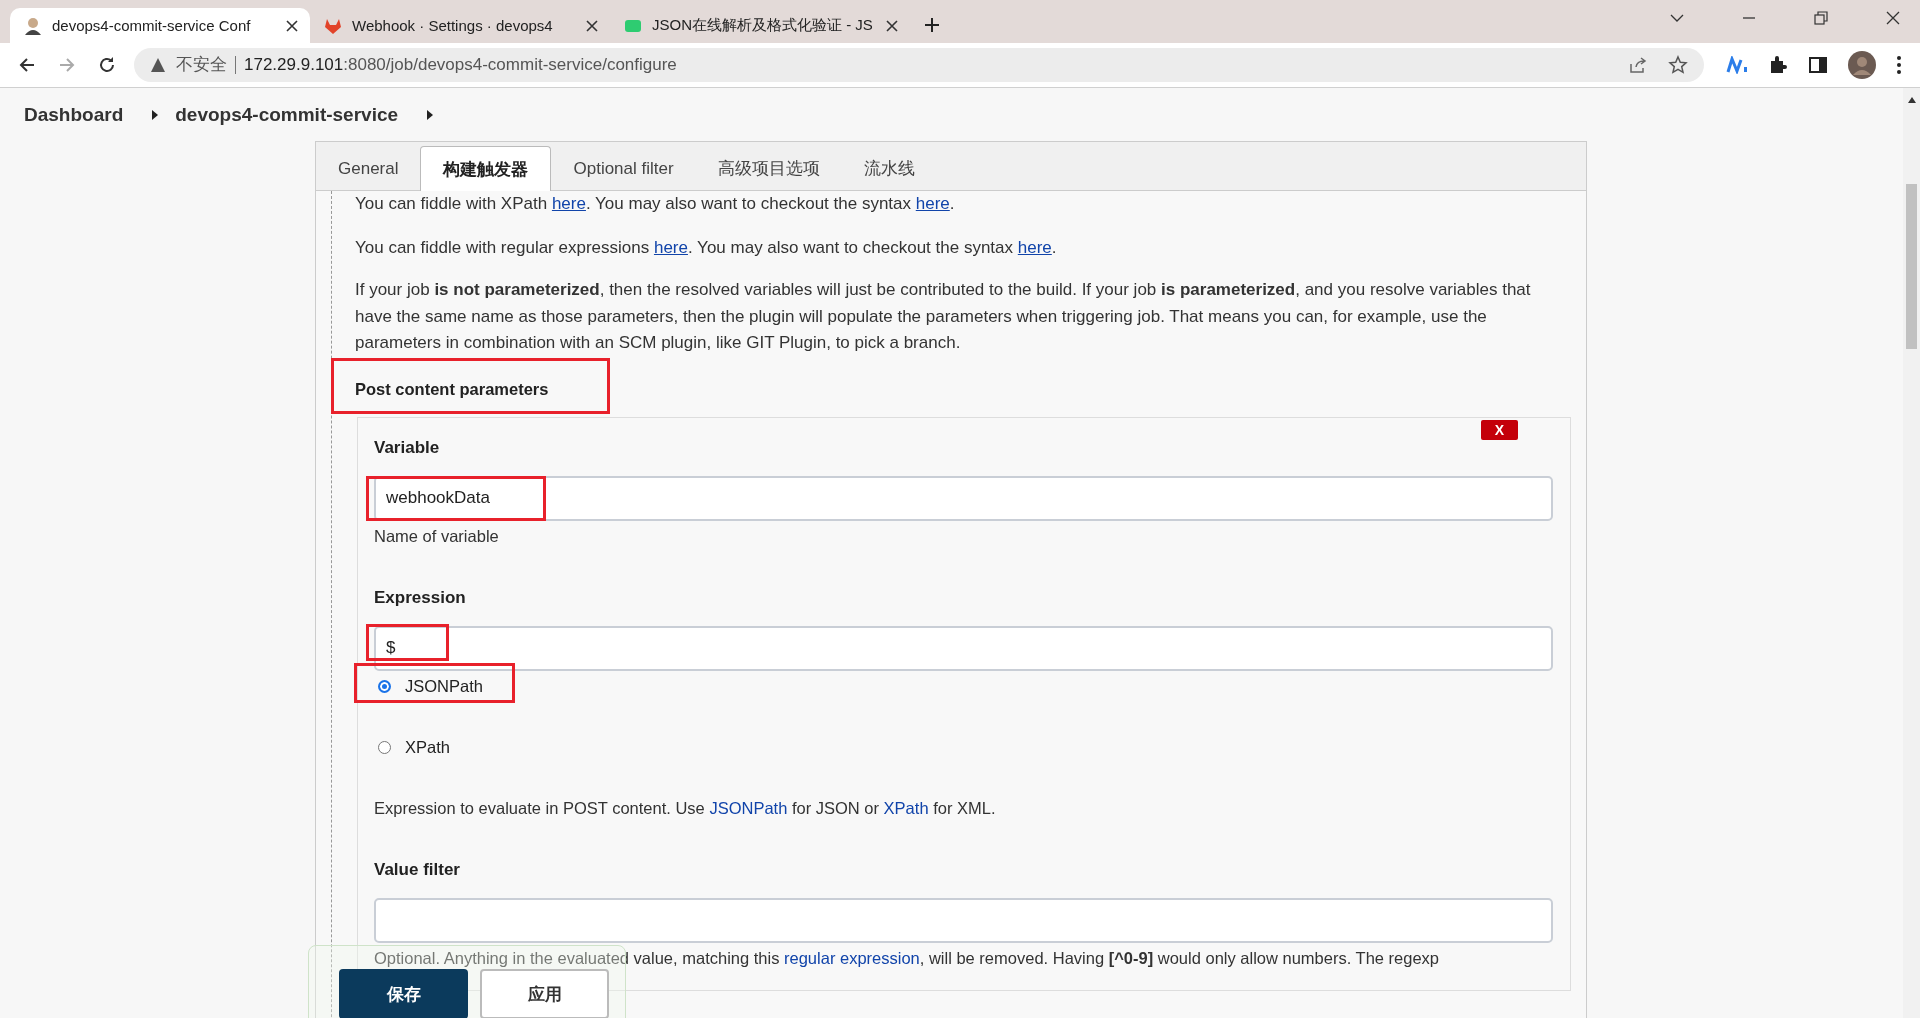 The image size is (1920, 1018). Describe the element at coordinates (1821, 17) in the screenshot. I see `restore-icon` at that location.